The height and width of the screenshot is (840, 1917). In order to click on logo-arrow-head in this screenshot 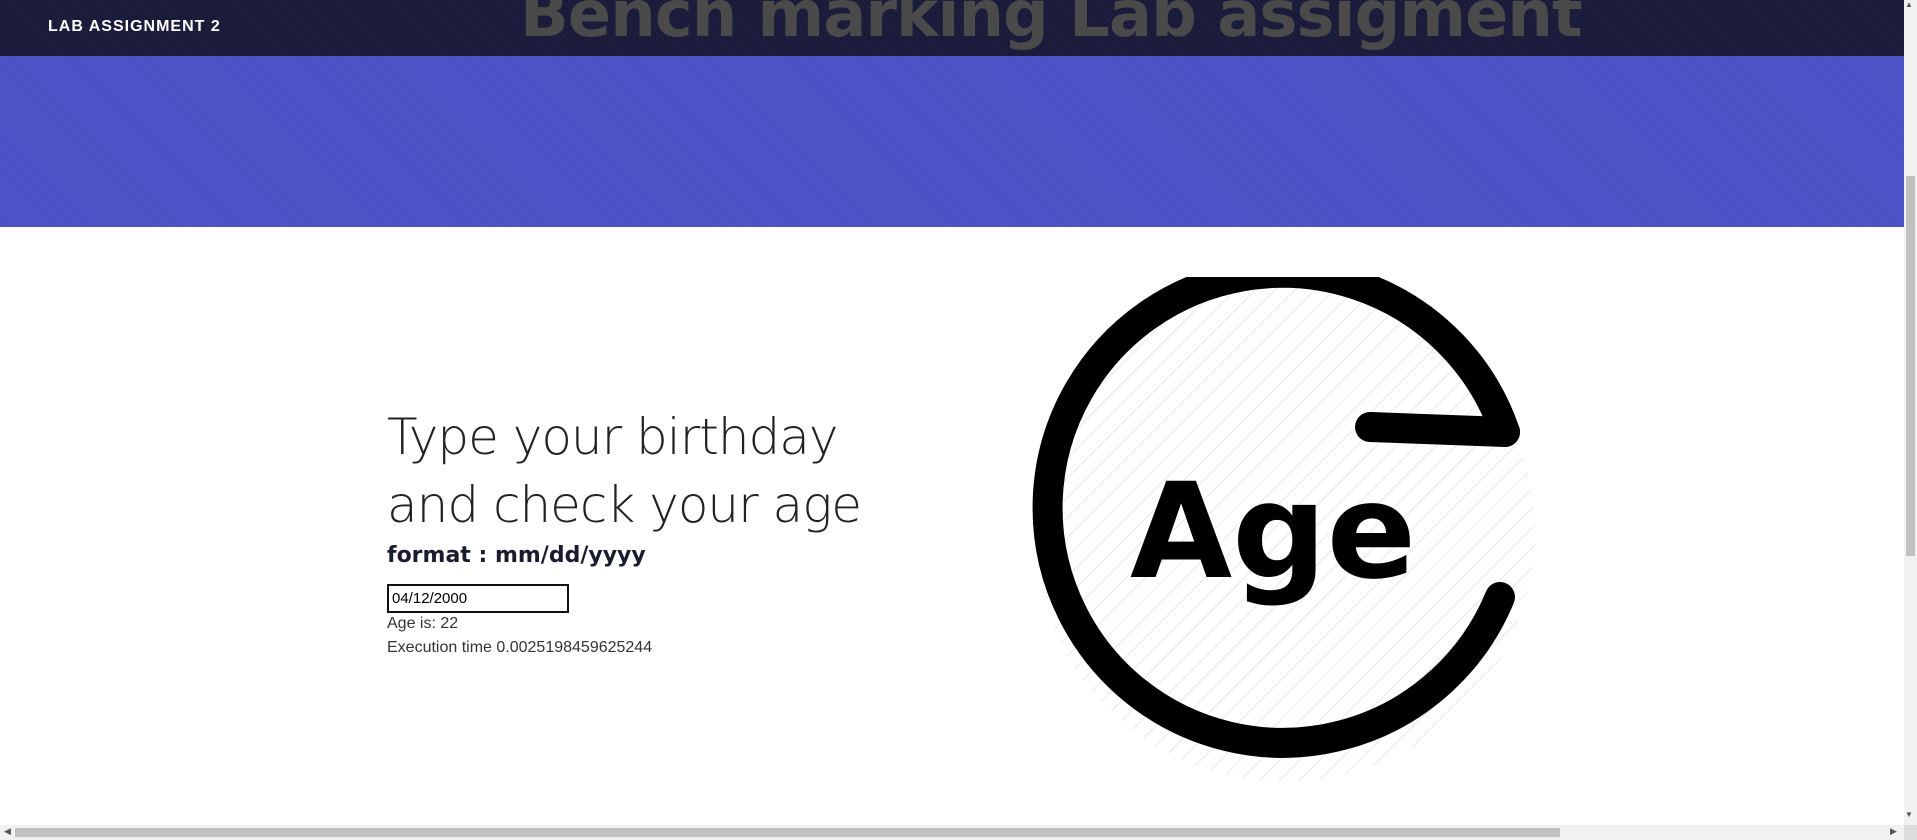, I will do `click(1437, 429)`.